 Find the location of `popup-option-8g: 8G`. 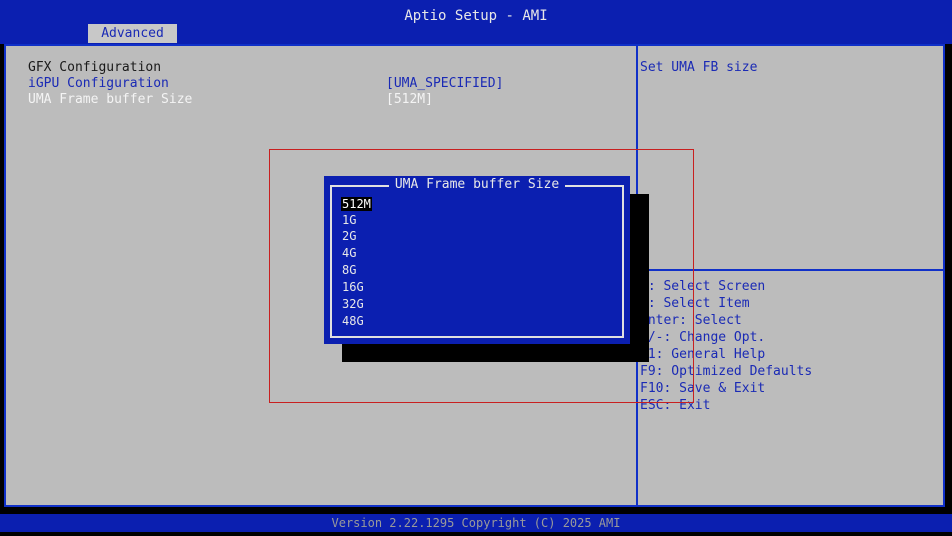

popup-option-8g: 8G is located at coordinates (349, 270).